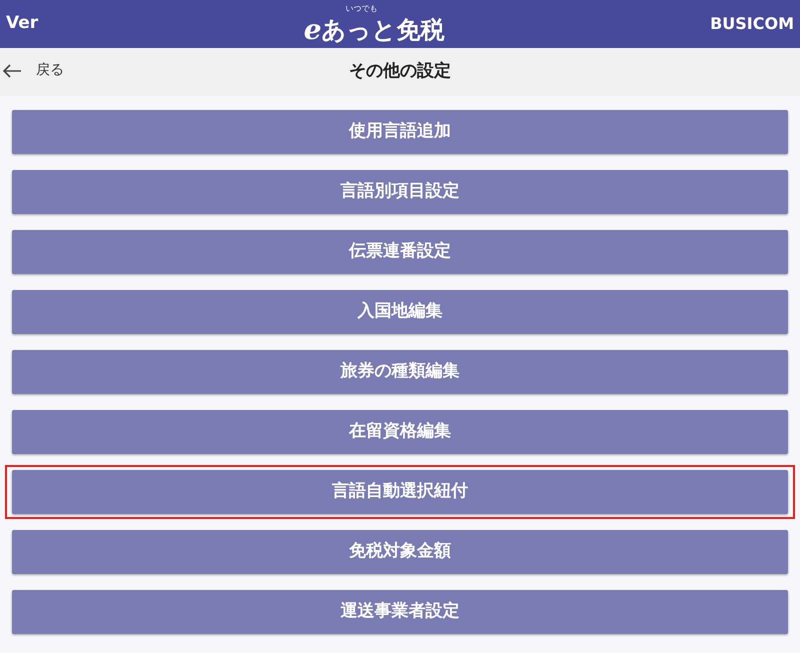 The width and height of the screenshot is (800, 653). I want to click on settings-button: 免税対象金額, so click(400, 552).